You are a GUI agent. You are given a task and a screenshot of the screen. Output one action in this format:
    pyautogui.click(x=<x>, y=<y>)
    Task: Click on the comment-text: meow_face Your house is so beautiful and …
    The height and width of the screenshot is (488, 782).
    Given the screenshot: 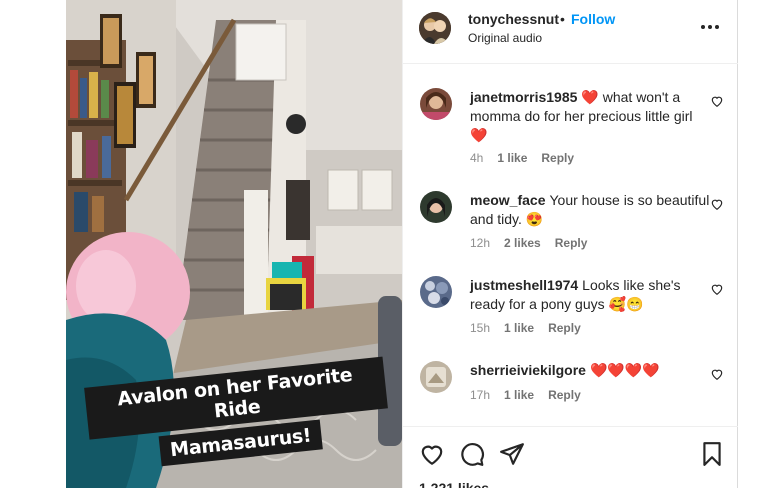 What is the action you would take?
    pyautogui.click(x=590, y=210)
    